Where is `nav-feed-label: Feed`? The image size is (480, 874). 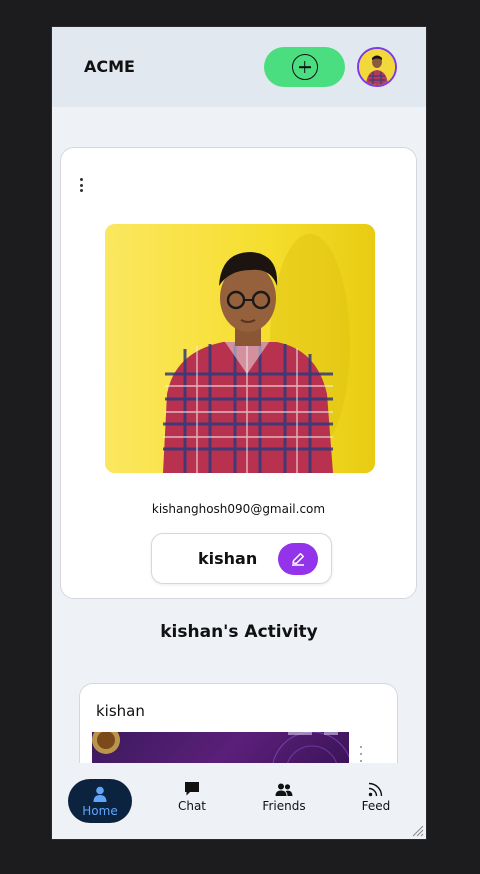 nav-feed-label: Feed is located at coordinates (376, 806).